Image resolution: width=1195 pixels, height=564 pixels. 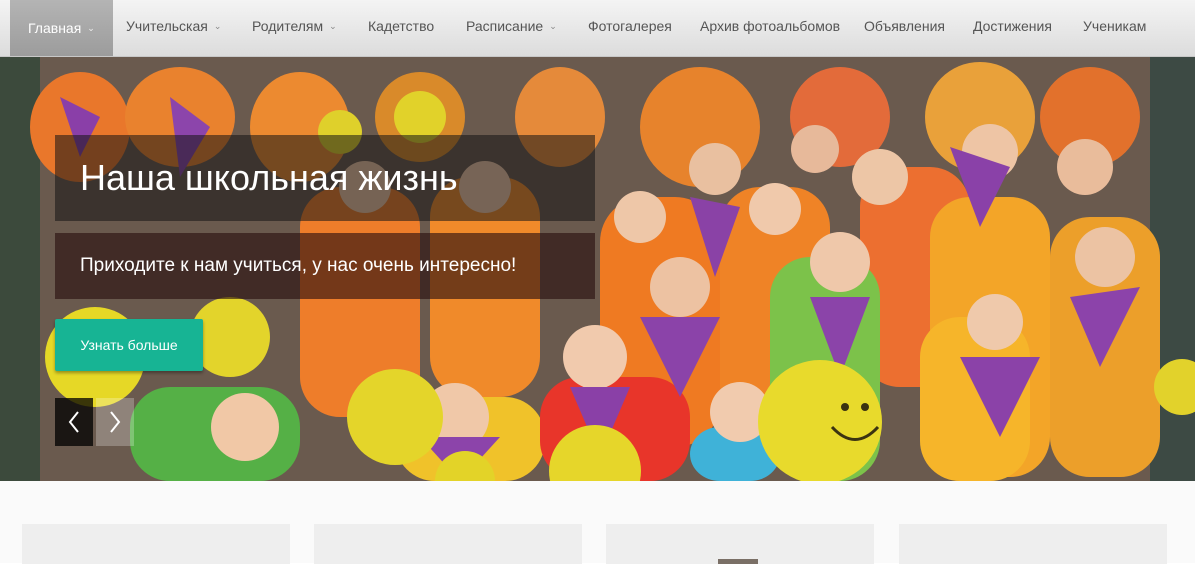 What do you see at coordinates (167, 26) in the screenshot?
I see `nav-item-label: Учительская` at bounding box center [167, 26].